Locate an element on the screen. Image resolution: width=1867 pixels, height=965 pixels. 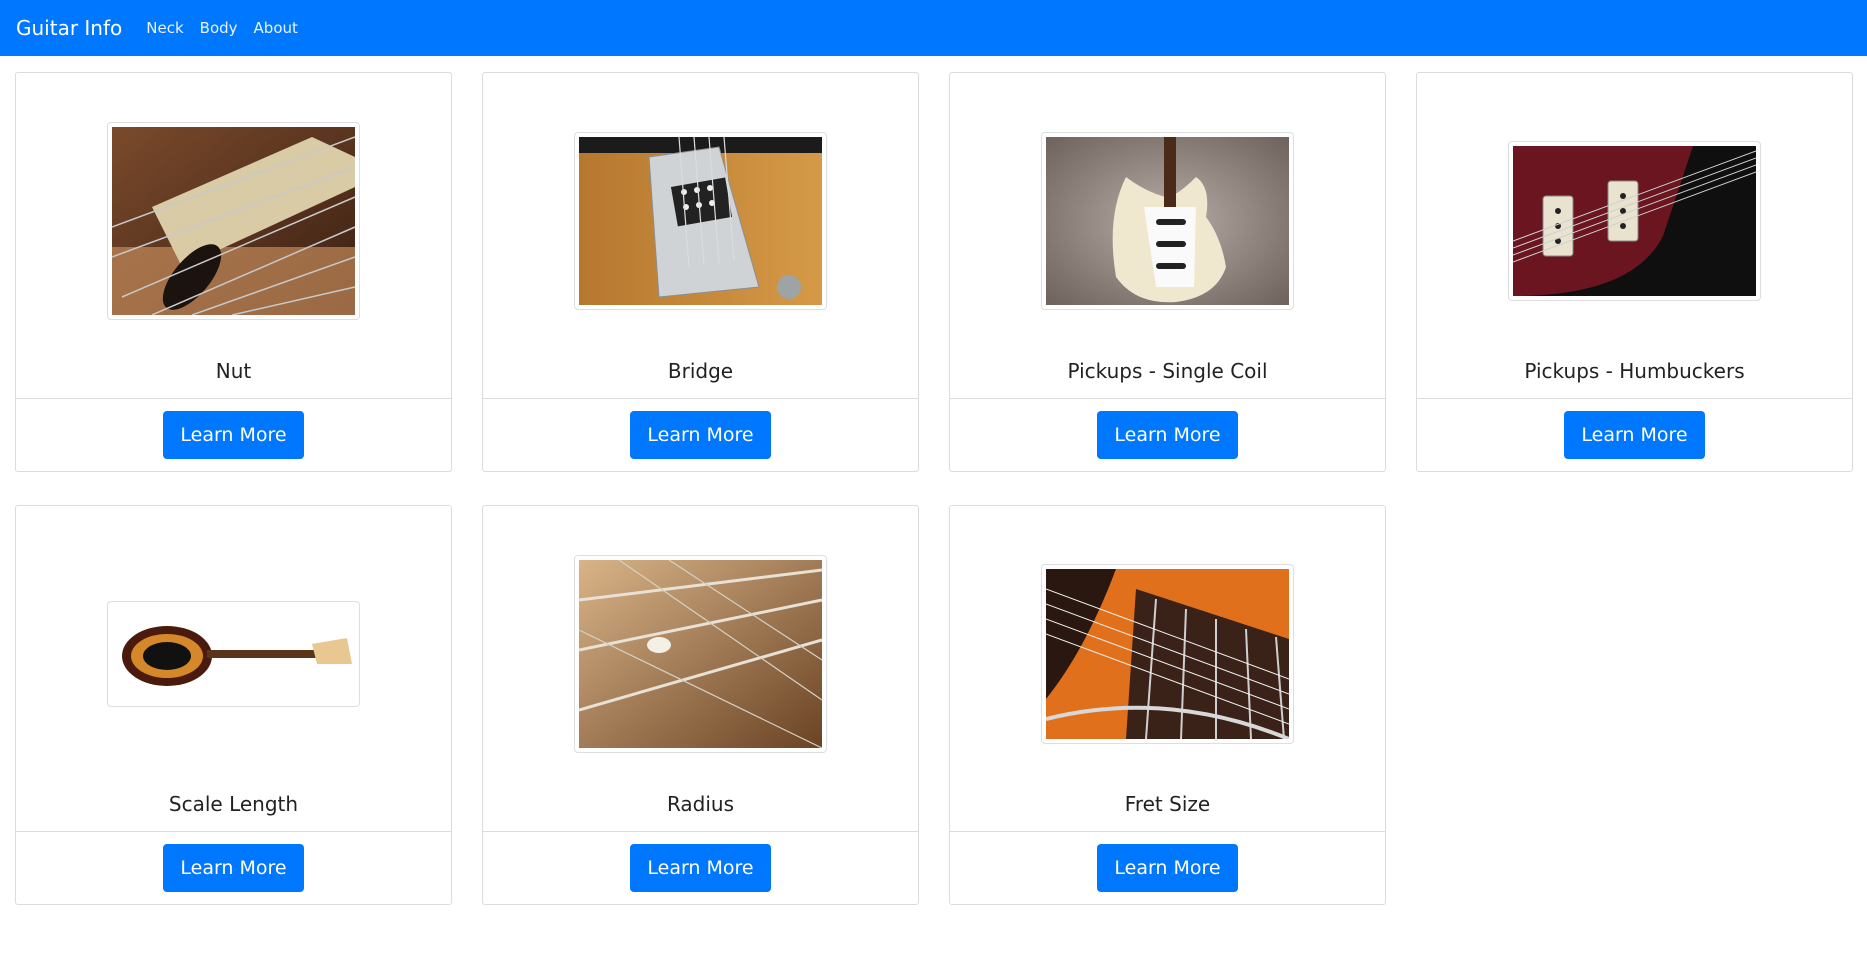
card-title: Fret Size is located at coordinates (1167, 804).